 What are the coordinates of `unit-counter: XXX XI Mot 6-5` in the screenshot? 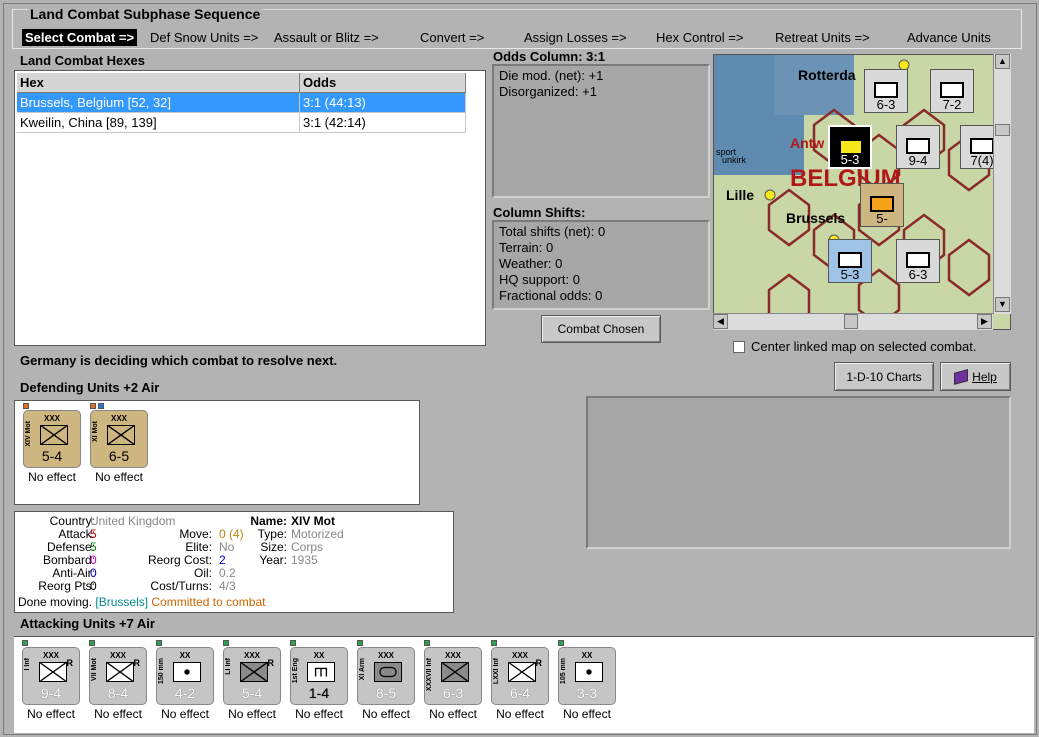 It's located at (119, 439).